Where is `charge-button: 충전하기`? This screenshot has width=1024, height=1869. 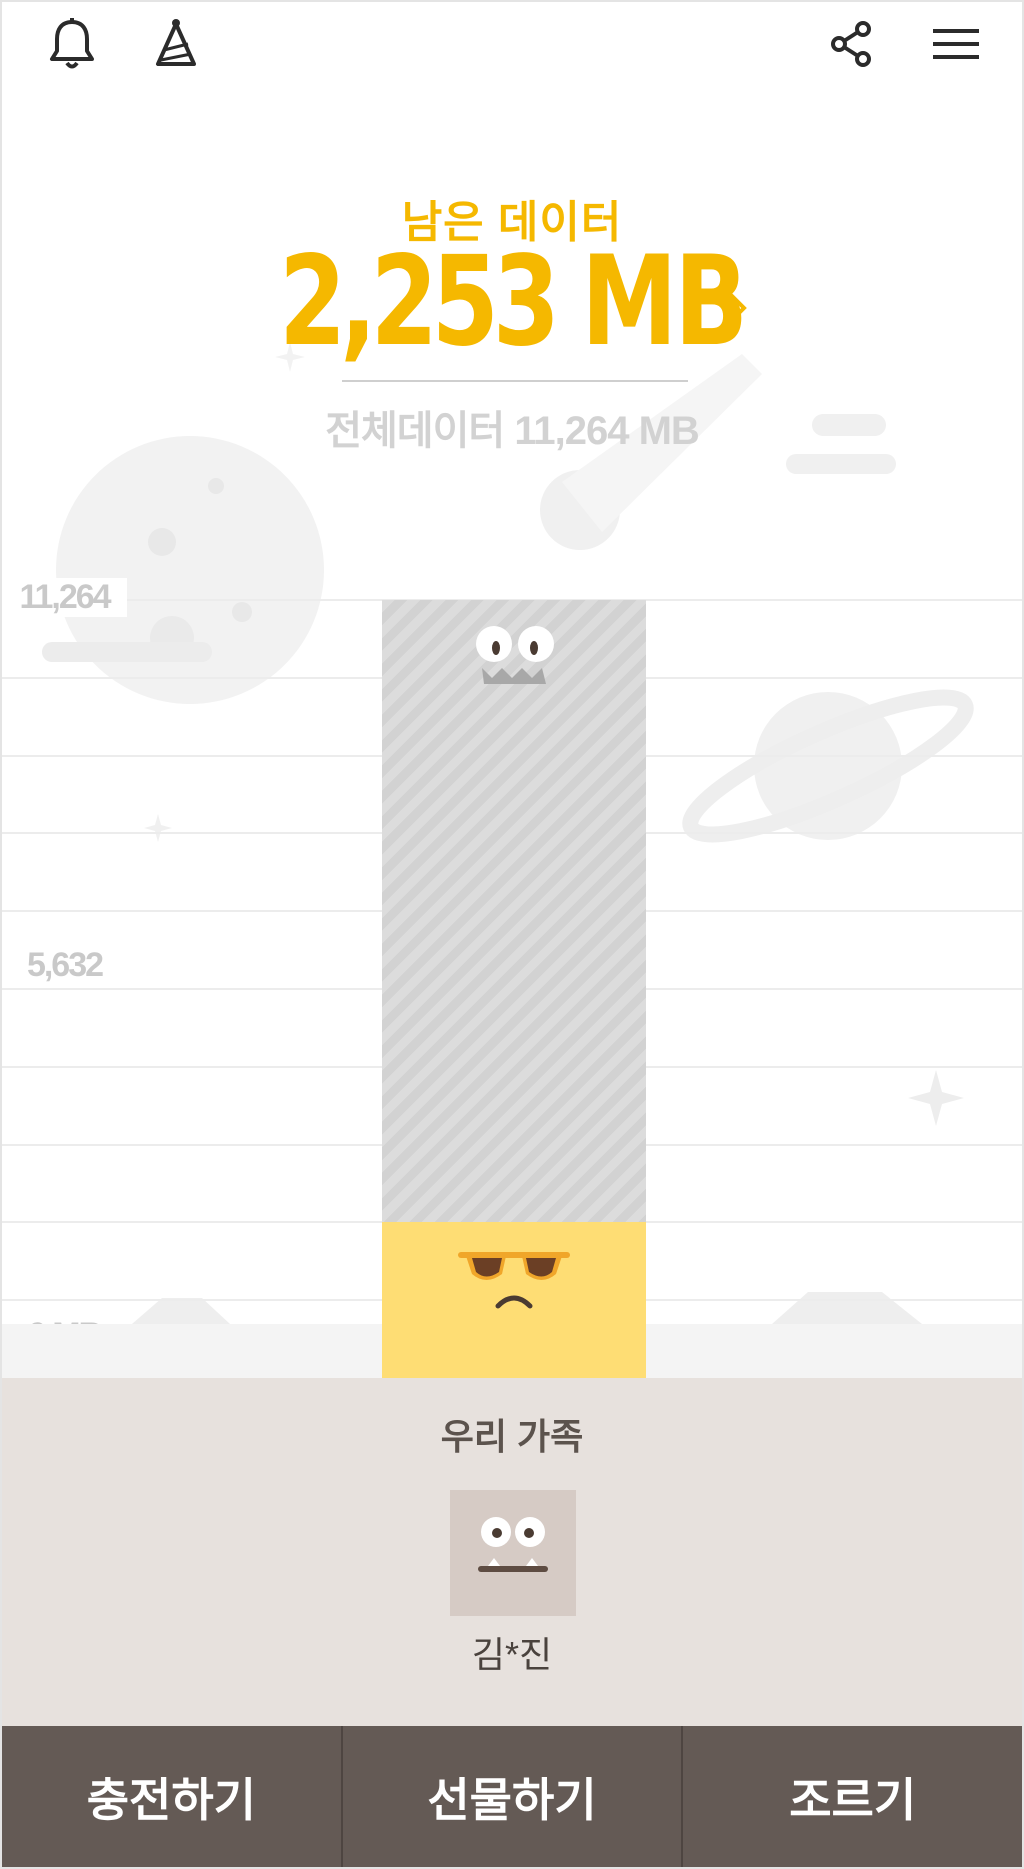 charge-button: 충전하기 is located at coordinates (172, 1796).